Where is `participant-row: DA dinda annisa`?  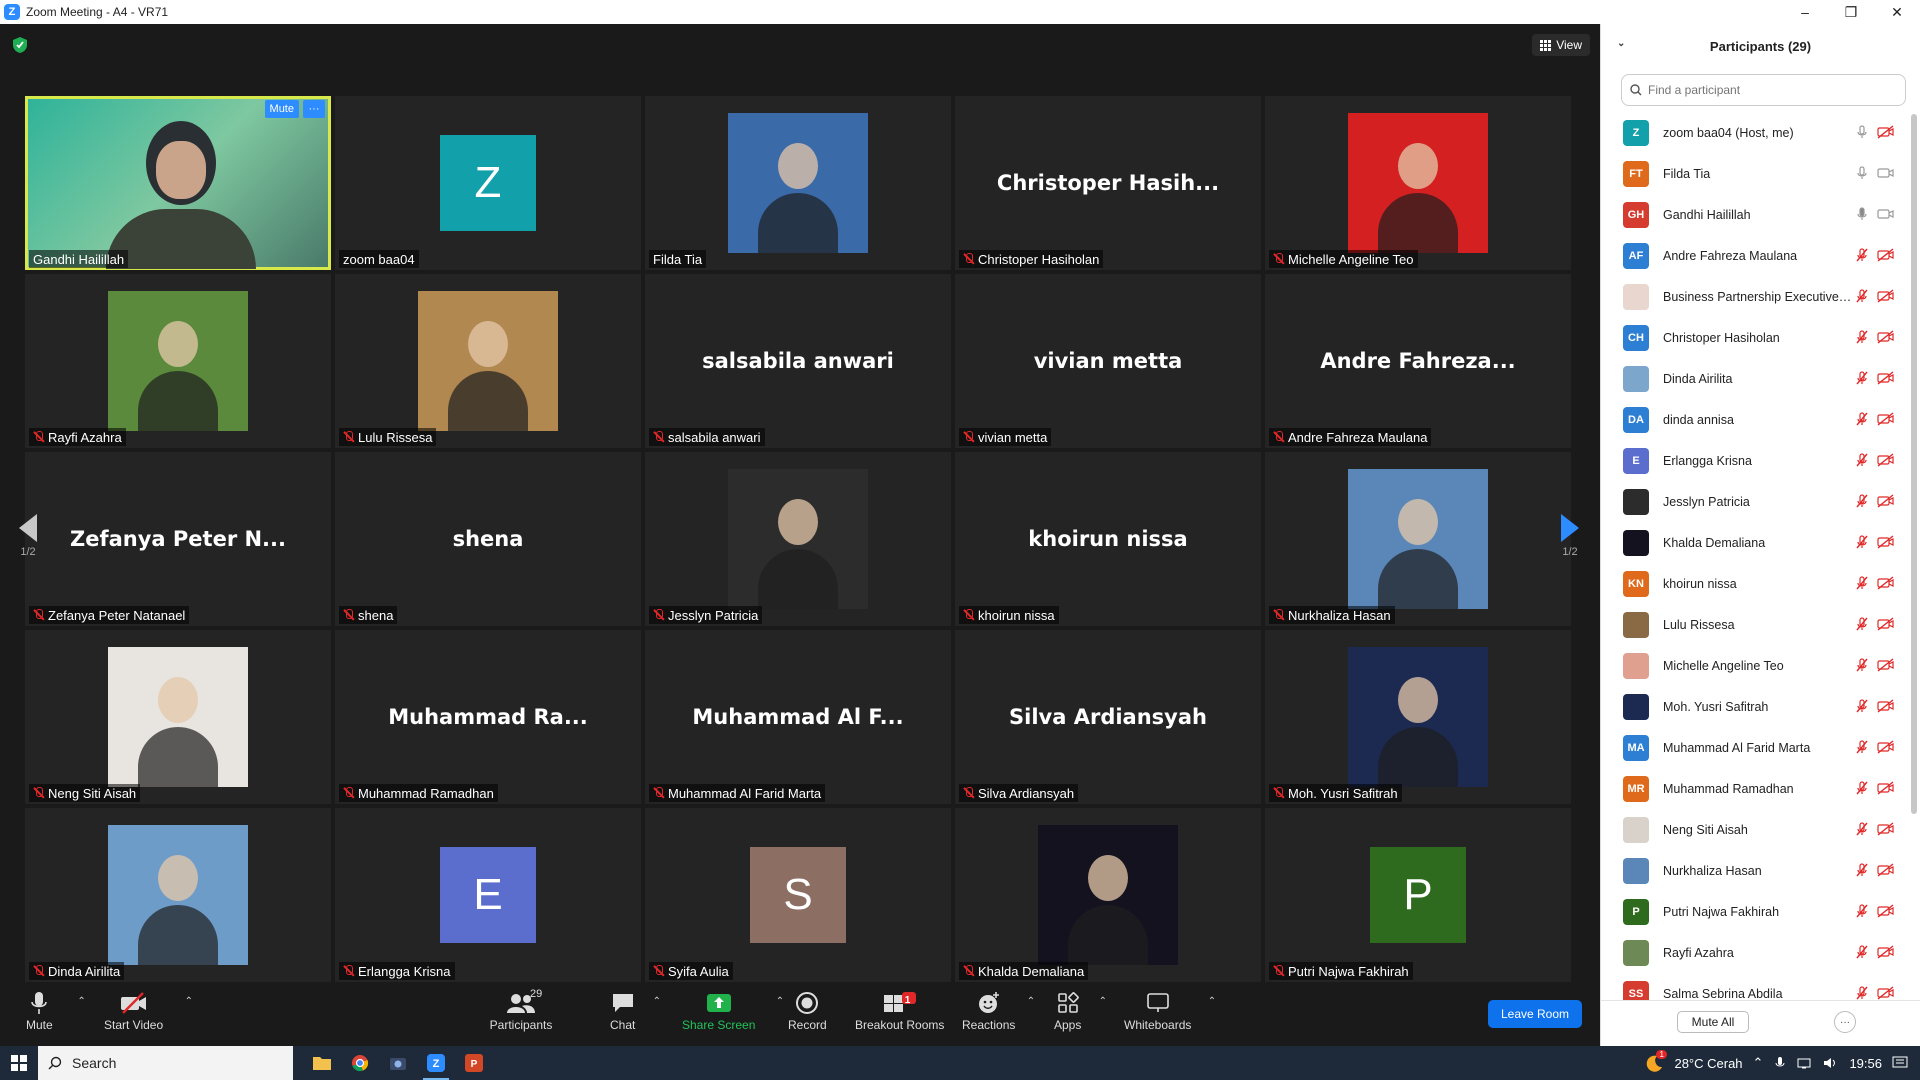 participant-row: DA dinda annisa is located at coordinates (1760, 419).